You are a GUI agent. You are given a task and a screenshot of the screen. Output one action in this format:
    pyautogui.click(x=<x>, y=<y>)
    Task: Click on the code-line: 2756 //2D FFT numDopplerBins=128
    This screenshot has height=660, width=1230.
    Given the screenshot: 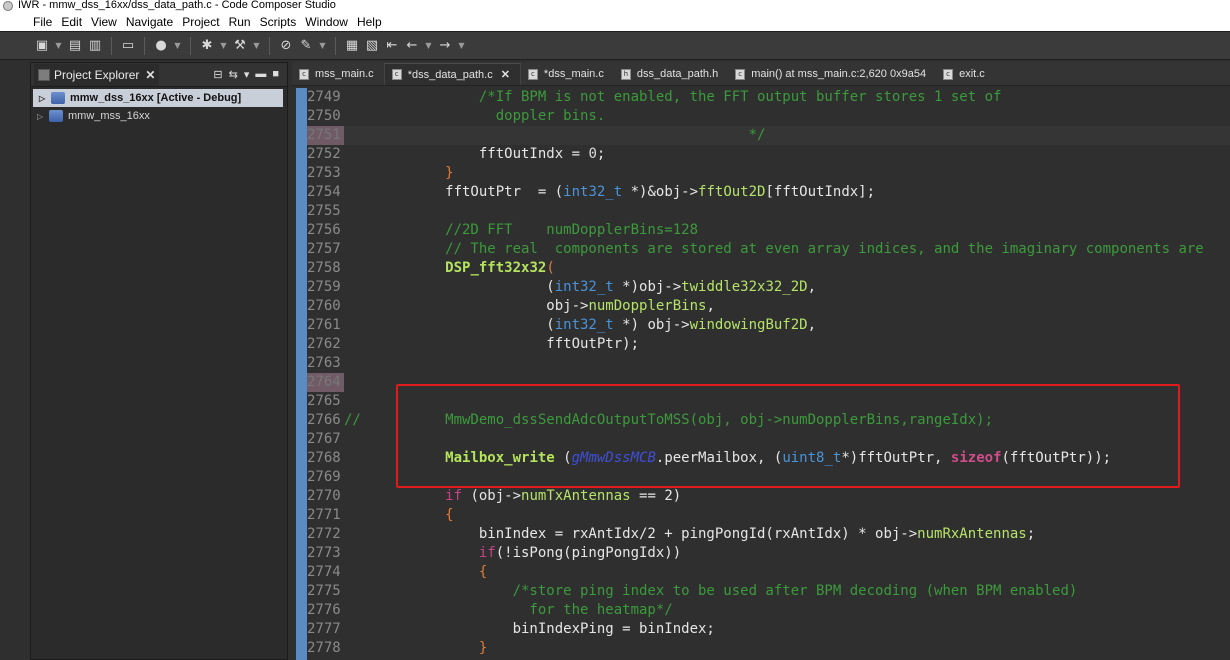 What is the action you would take?
    pyautogui.click(x=768, y=230)
    